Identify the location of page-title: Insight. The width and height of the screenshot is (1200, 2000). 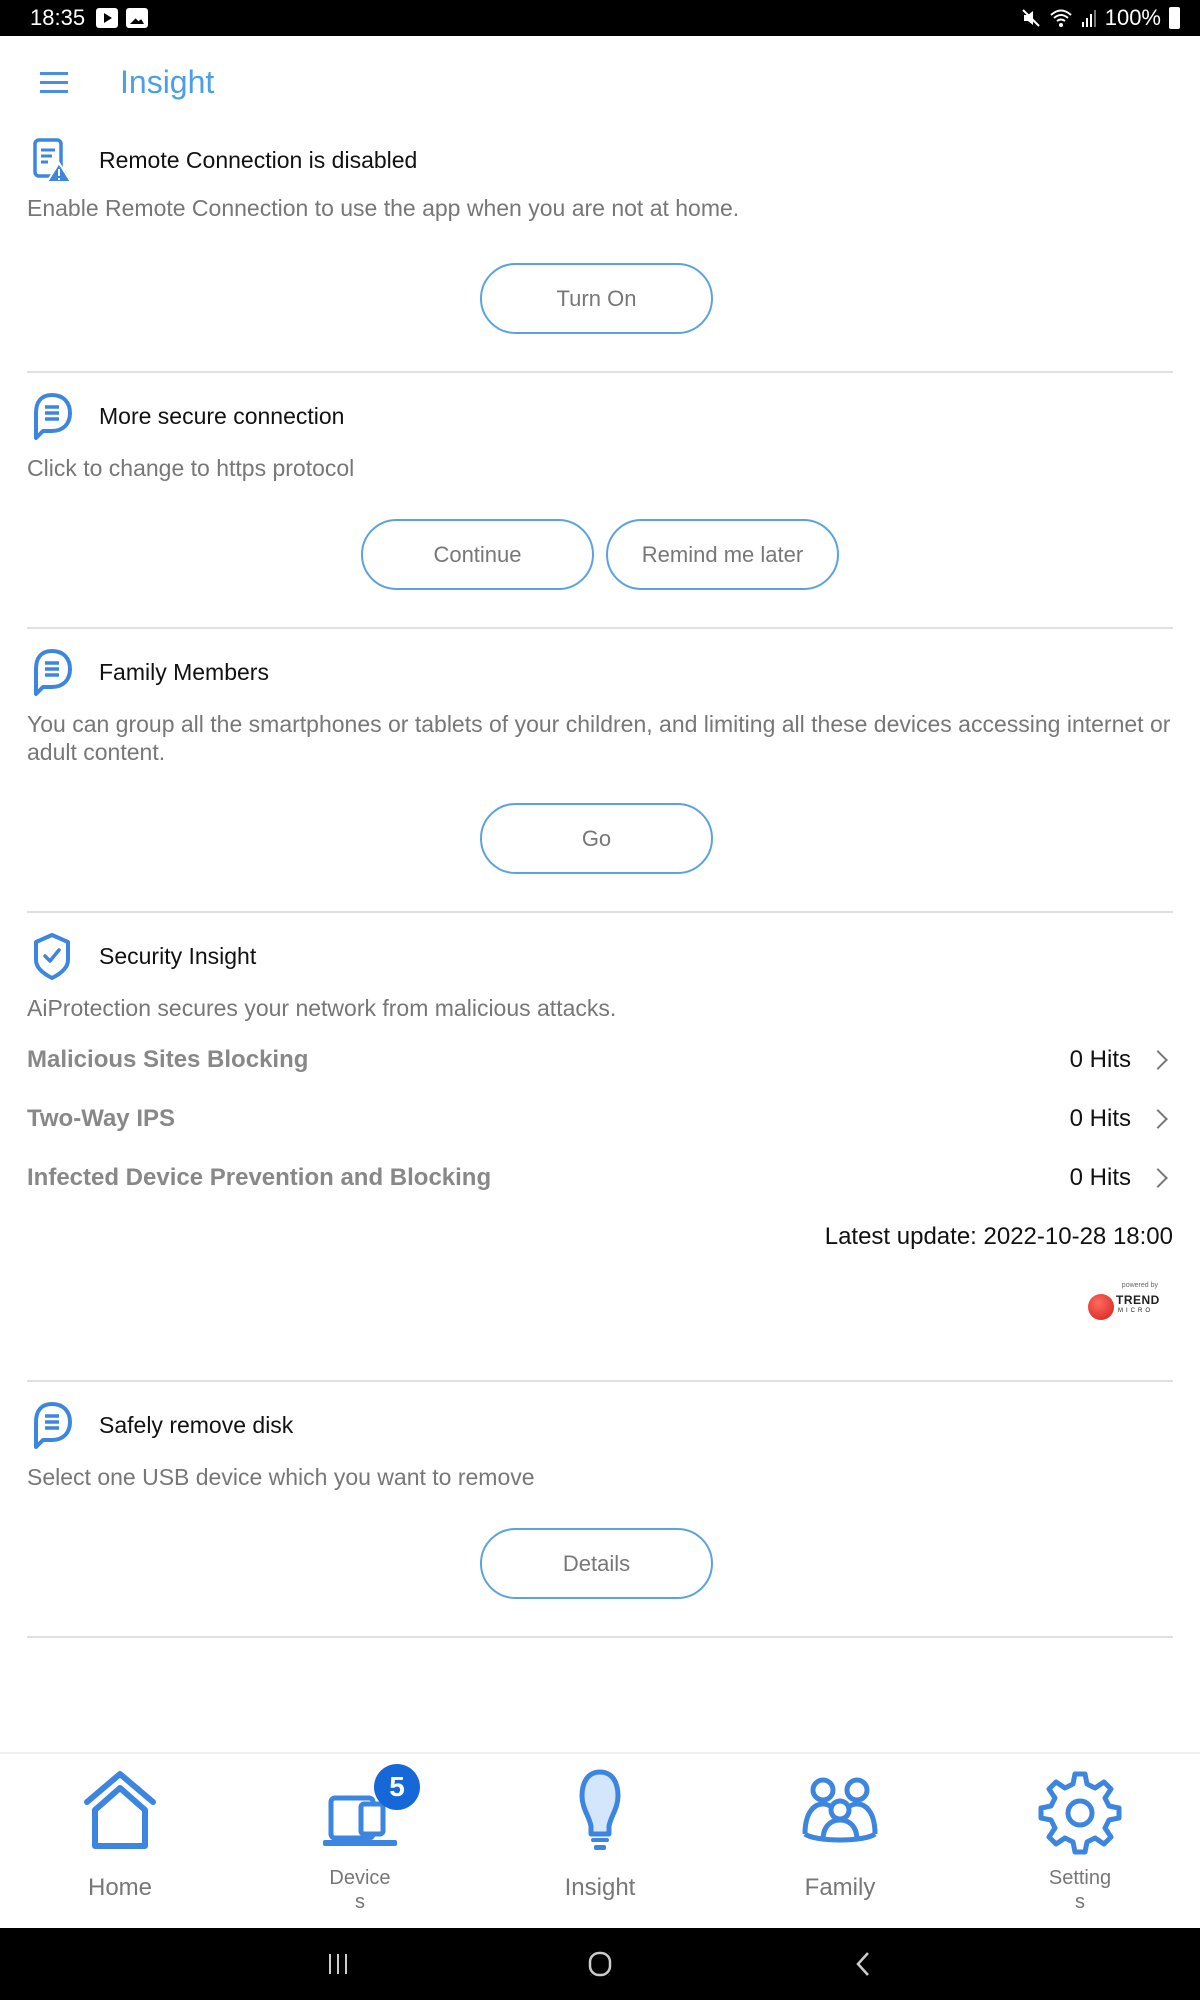
(167, 82).